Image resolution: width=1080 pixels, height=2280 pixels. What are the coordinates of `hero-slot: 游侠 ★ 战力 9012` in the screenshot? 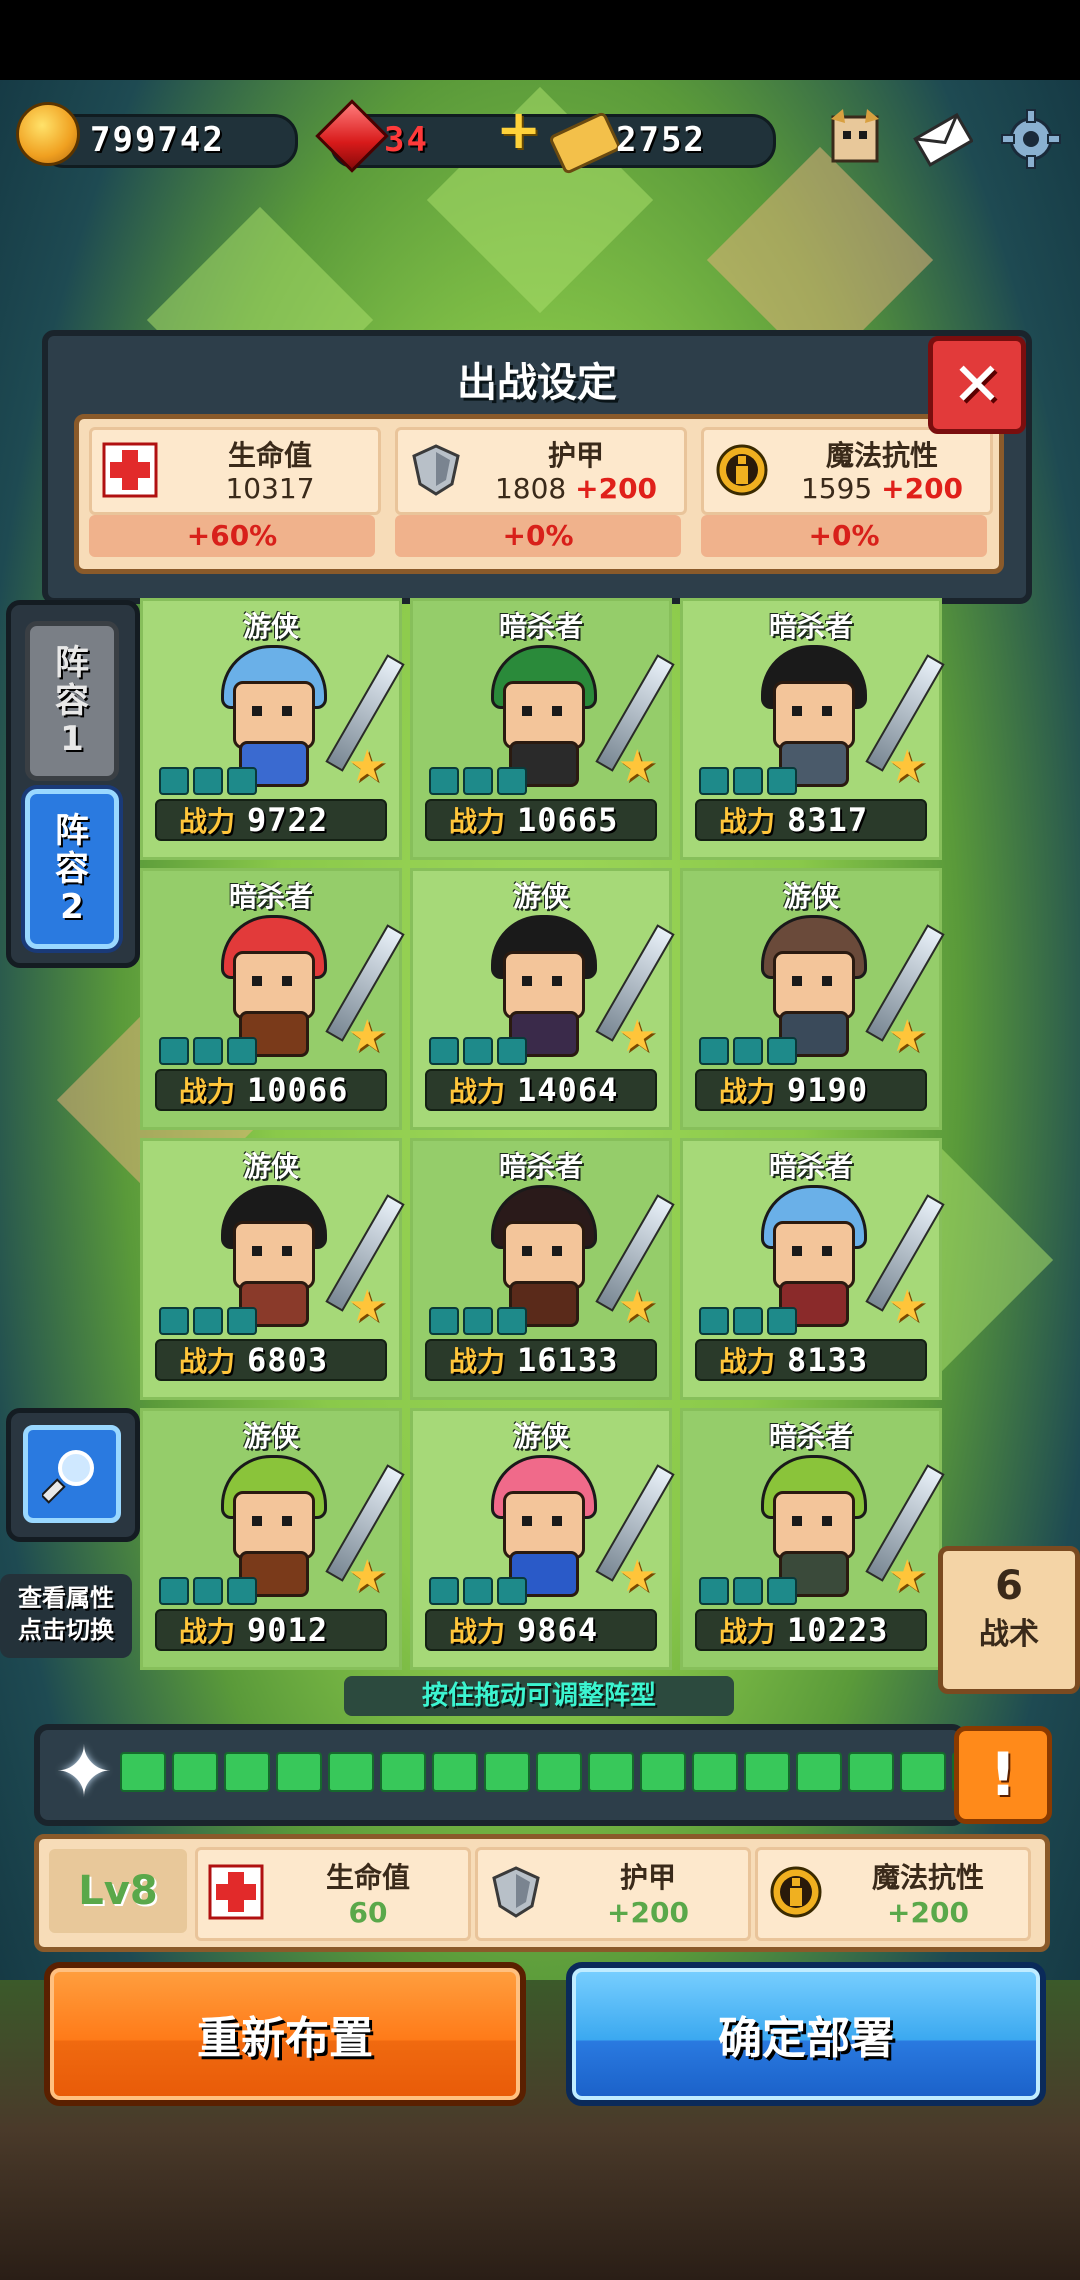 It's located at (272, 1539).